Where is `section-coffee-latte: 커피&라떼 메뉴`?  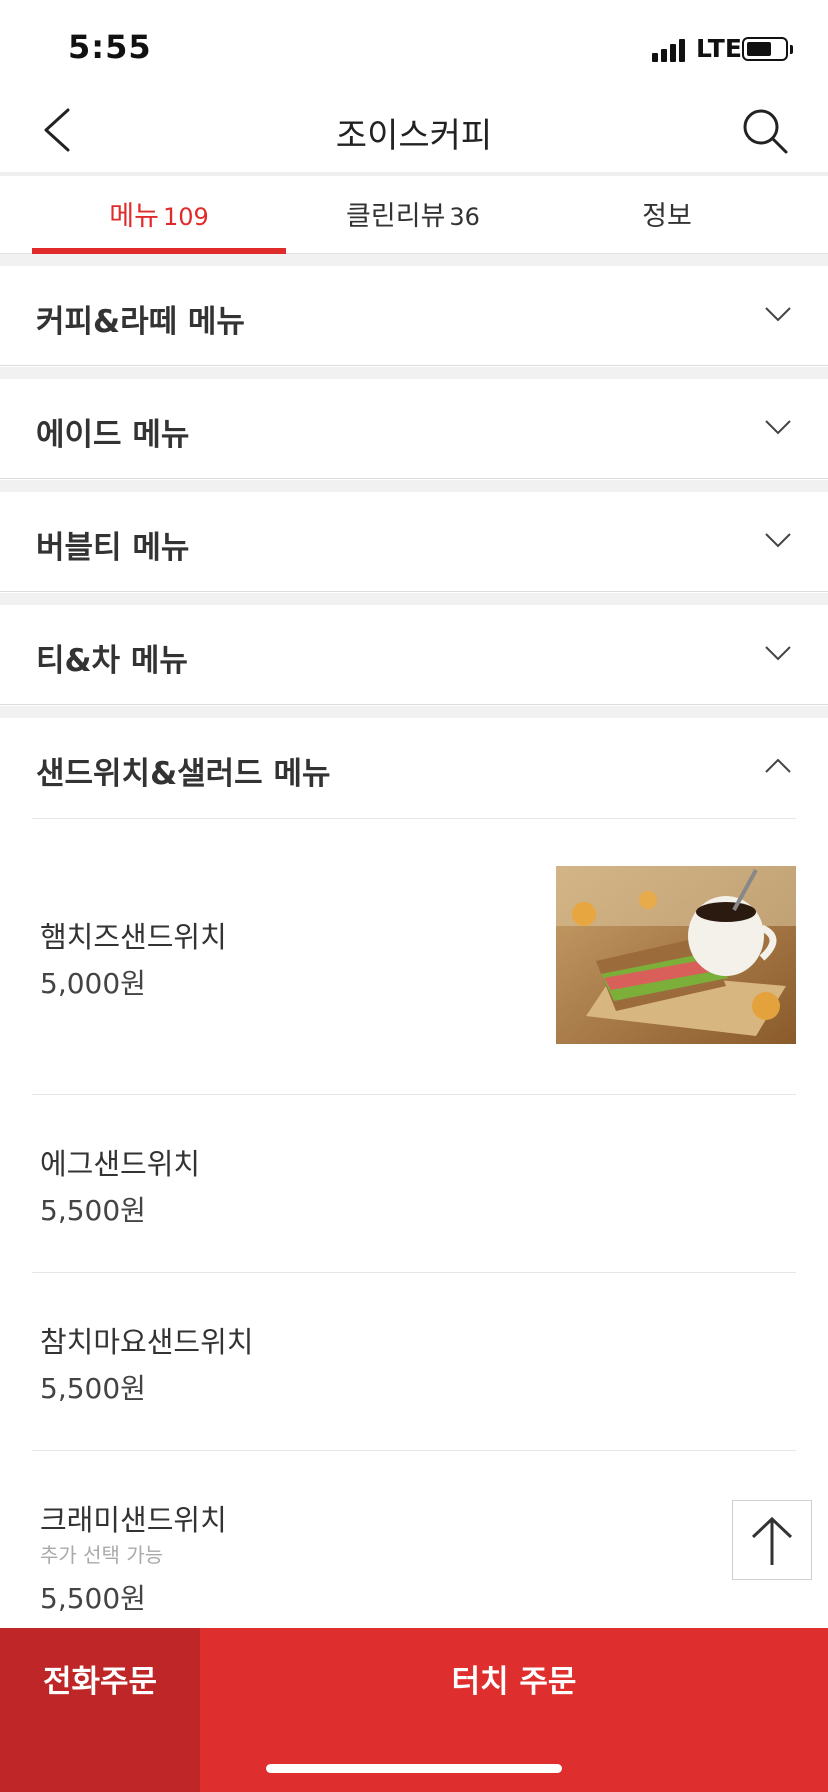
section-coffee-latte: 커피&라떼 메뉴 is located at coordinates (414, 316).